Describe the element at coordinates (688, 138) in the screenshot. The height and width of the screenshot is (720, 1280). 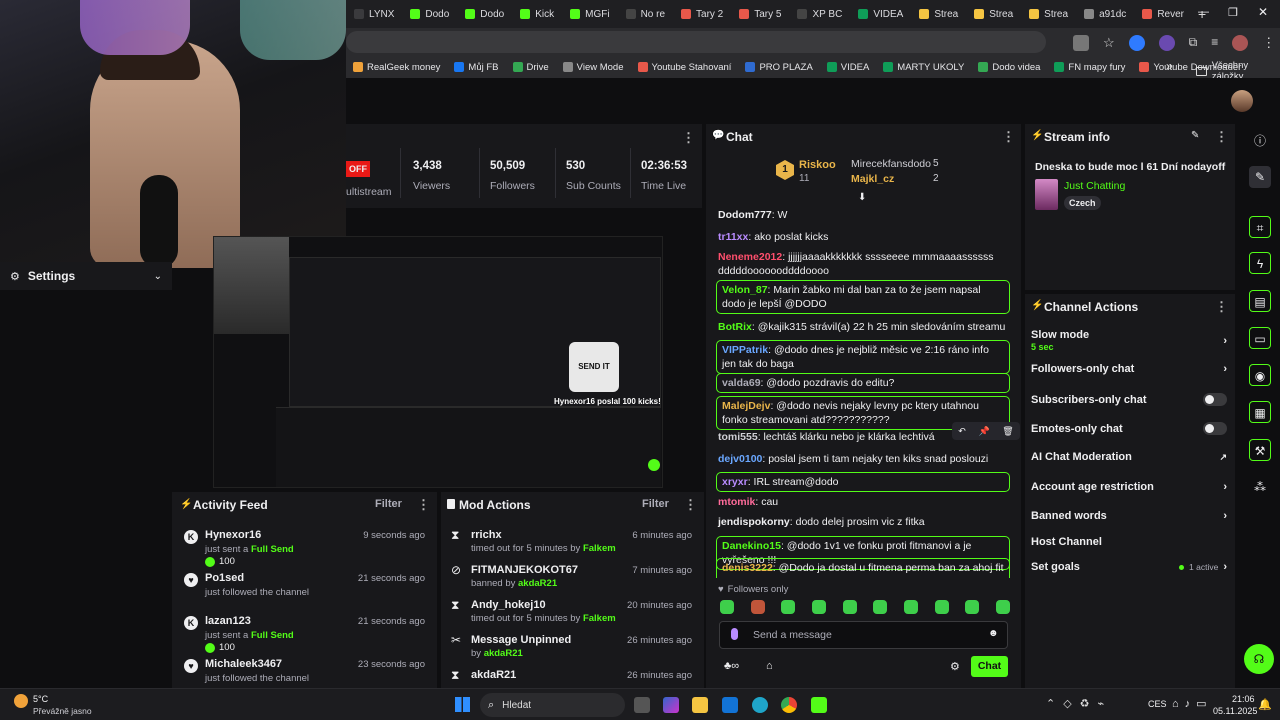
I see `stats-menu-icon: ⋮` at that location.